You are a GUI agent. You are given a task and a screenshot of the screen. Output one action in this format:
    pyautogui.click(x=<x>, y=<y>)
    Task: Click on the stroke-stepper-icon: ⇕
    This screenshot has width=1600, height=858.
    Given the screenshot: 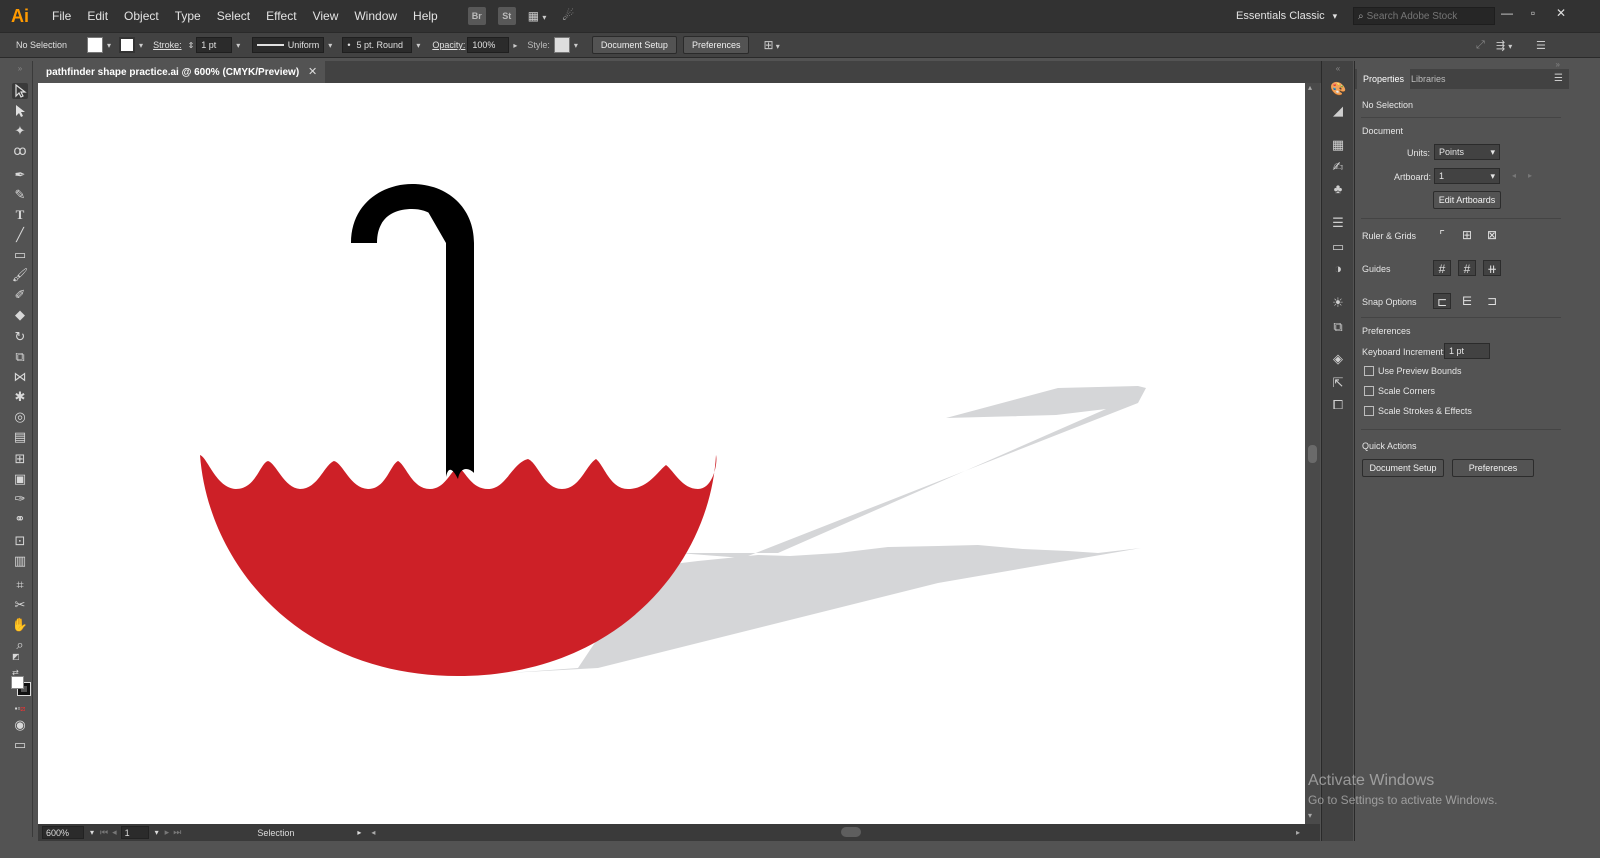 What is the action you would take?
    pyautogui.click(x=191, y=45)
    